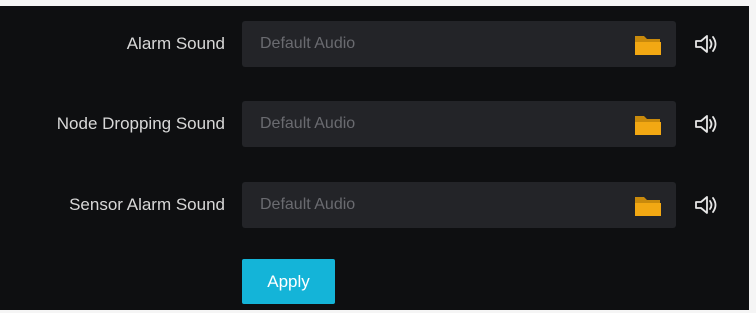 Image resolution: width=756 pixels, height=313 pixels. I want to click on sensor-alarm-sound-field, so click(459, 205).